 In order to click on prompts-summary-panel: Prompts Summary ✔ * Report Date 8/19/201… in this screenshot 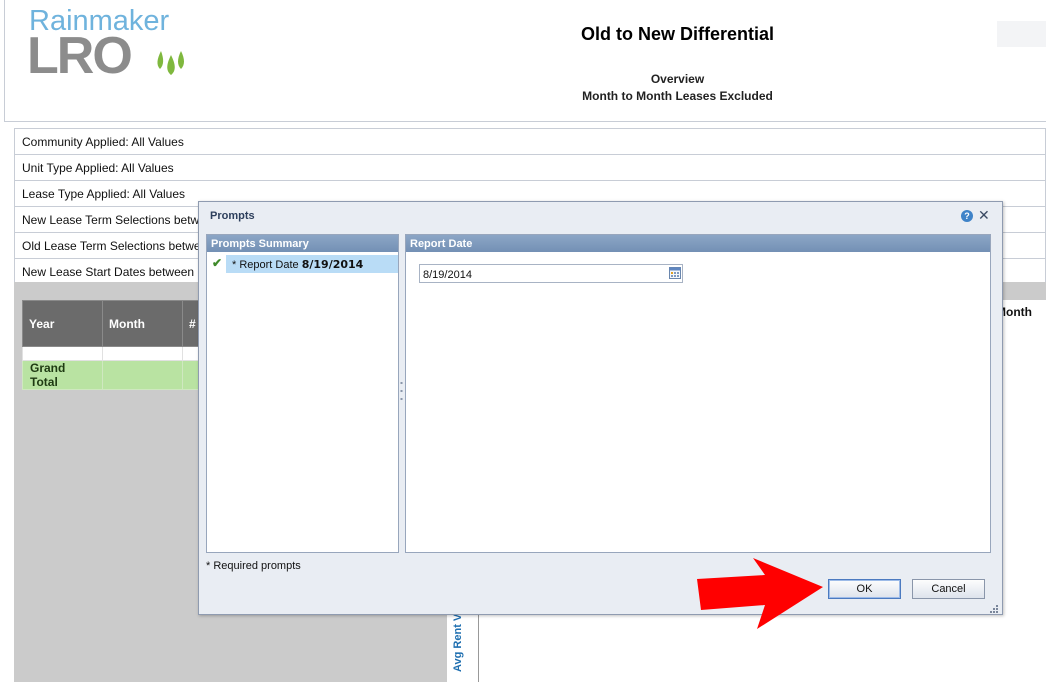, I will do `click(302, 393)`.